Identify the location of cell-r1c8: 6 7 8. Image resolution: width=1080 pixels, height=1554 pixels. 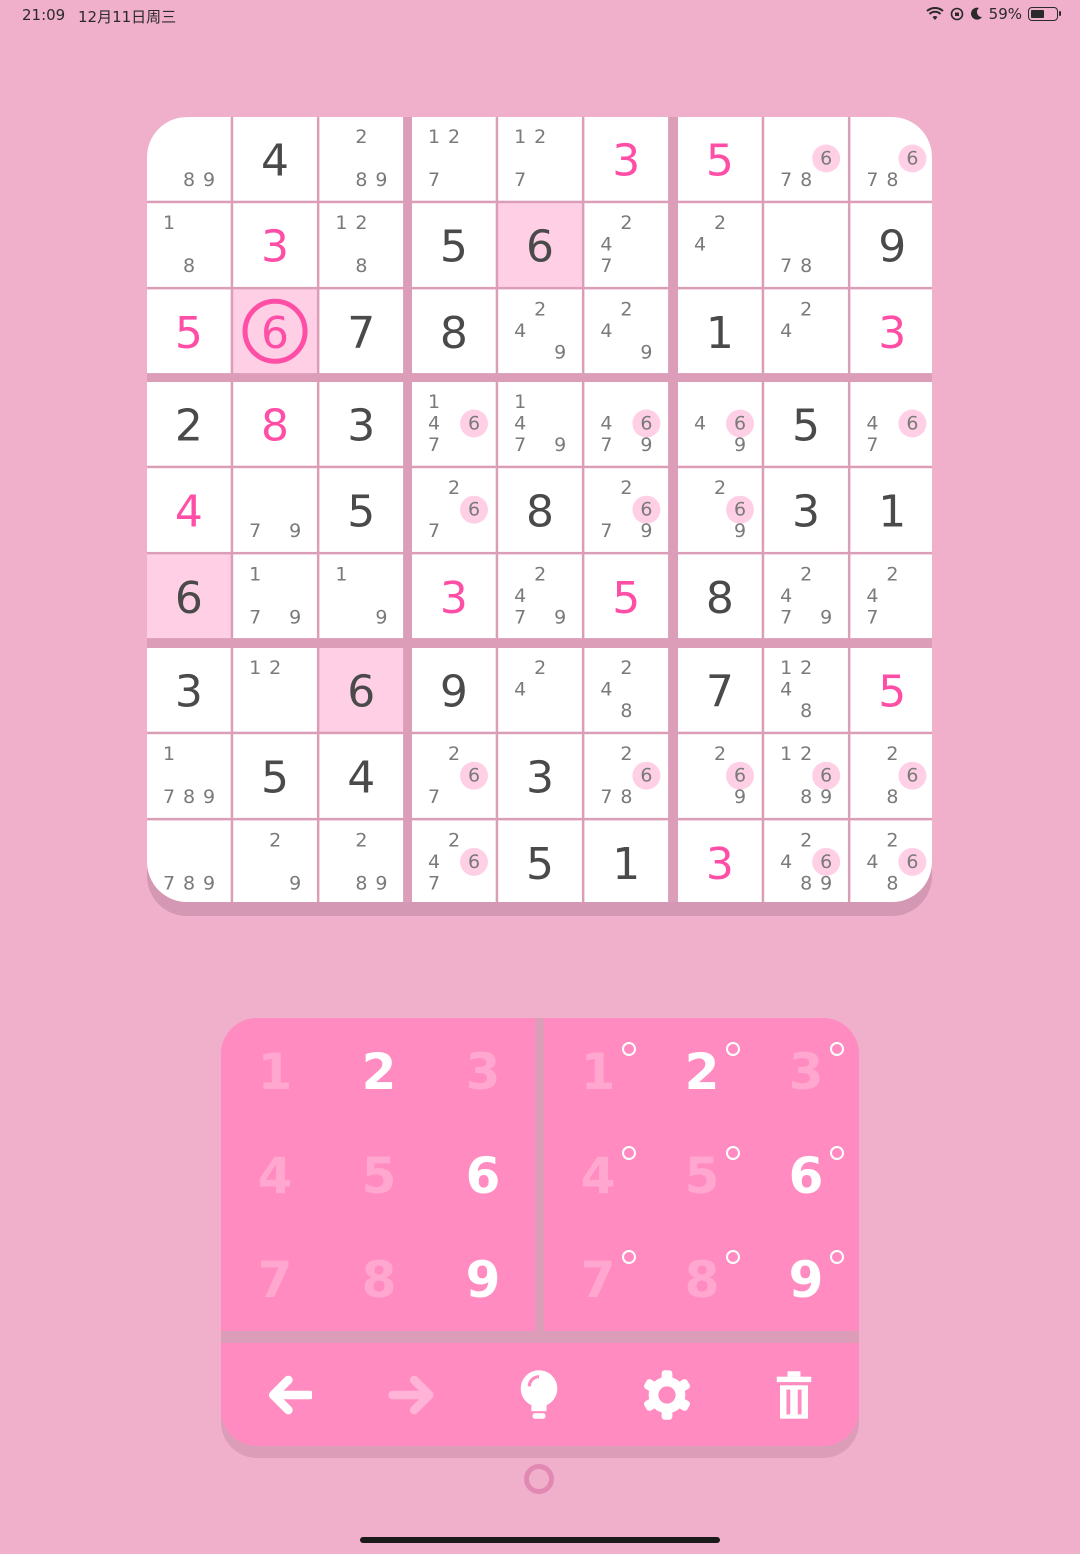
(806, 159).